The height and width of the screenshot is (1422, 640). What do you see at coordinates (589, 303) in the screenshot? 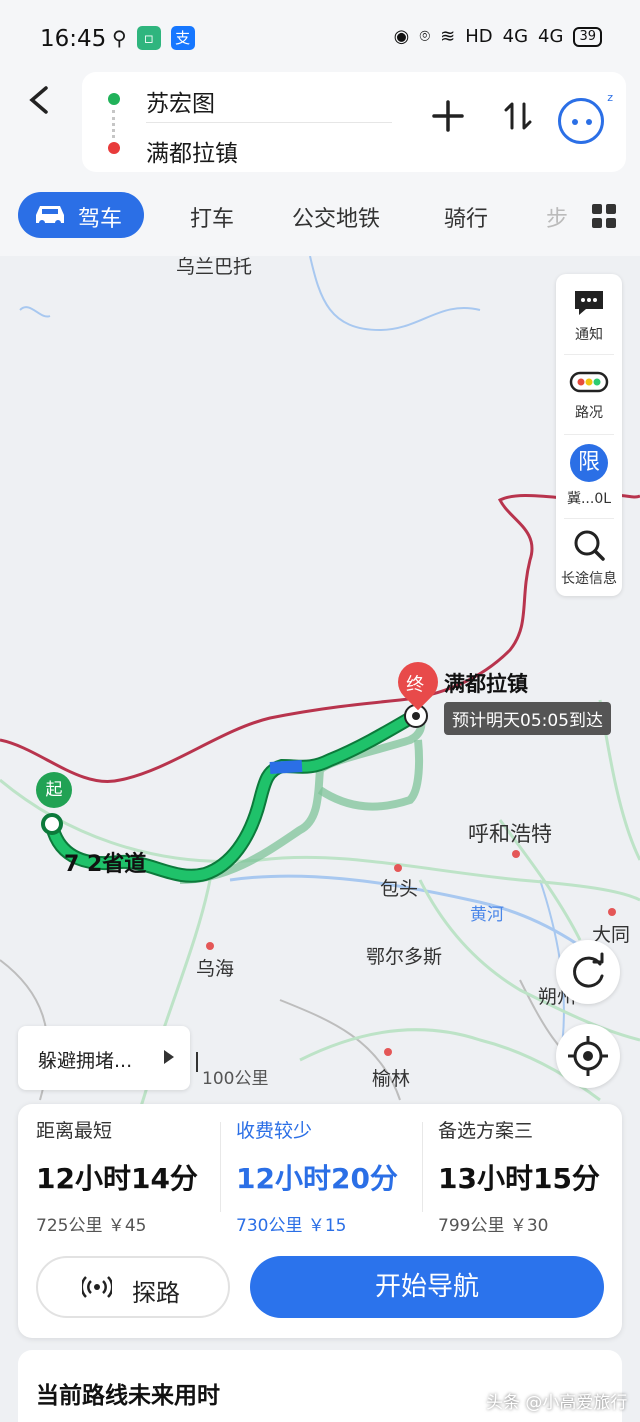
I see `message-icon` at bounding box center [589, 303].